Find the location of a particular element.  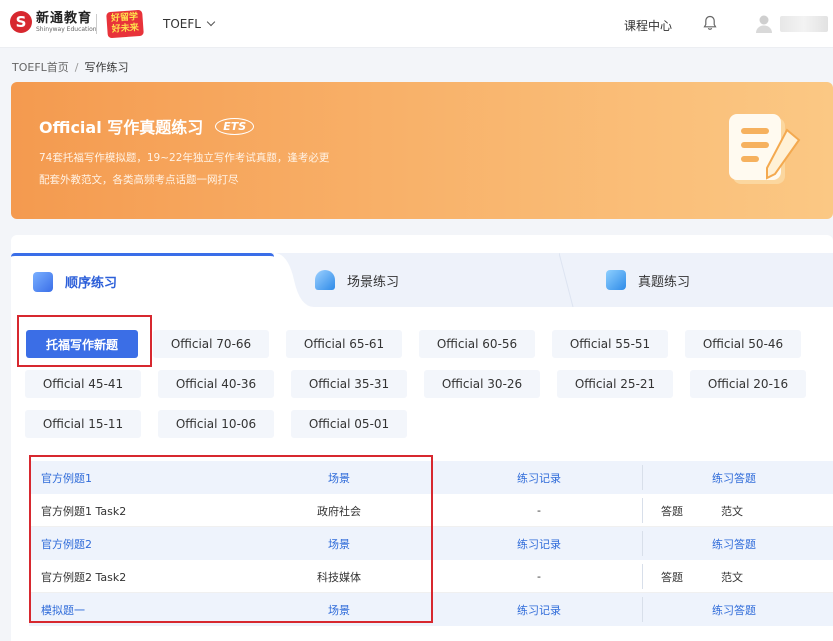

bell-icon is located at coordinates (710, 23).